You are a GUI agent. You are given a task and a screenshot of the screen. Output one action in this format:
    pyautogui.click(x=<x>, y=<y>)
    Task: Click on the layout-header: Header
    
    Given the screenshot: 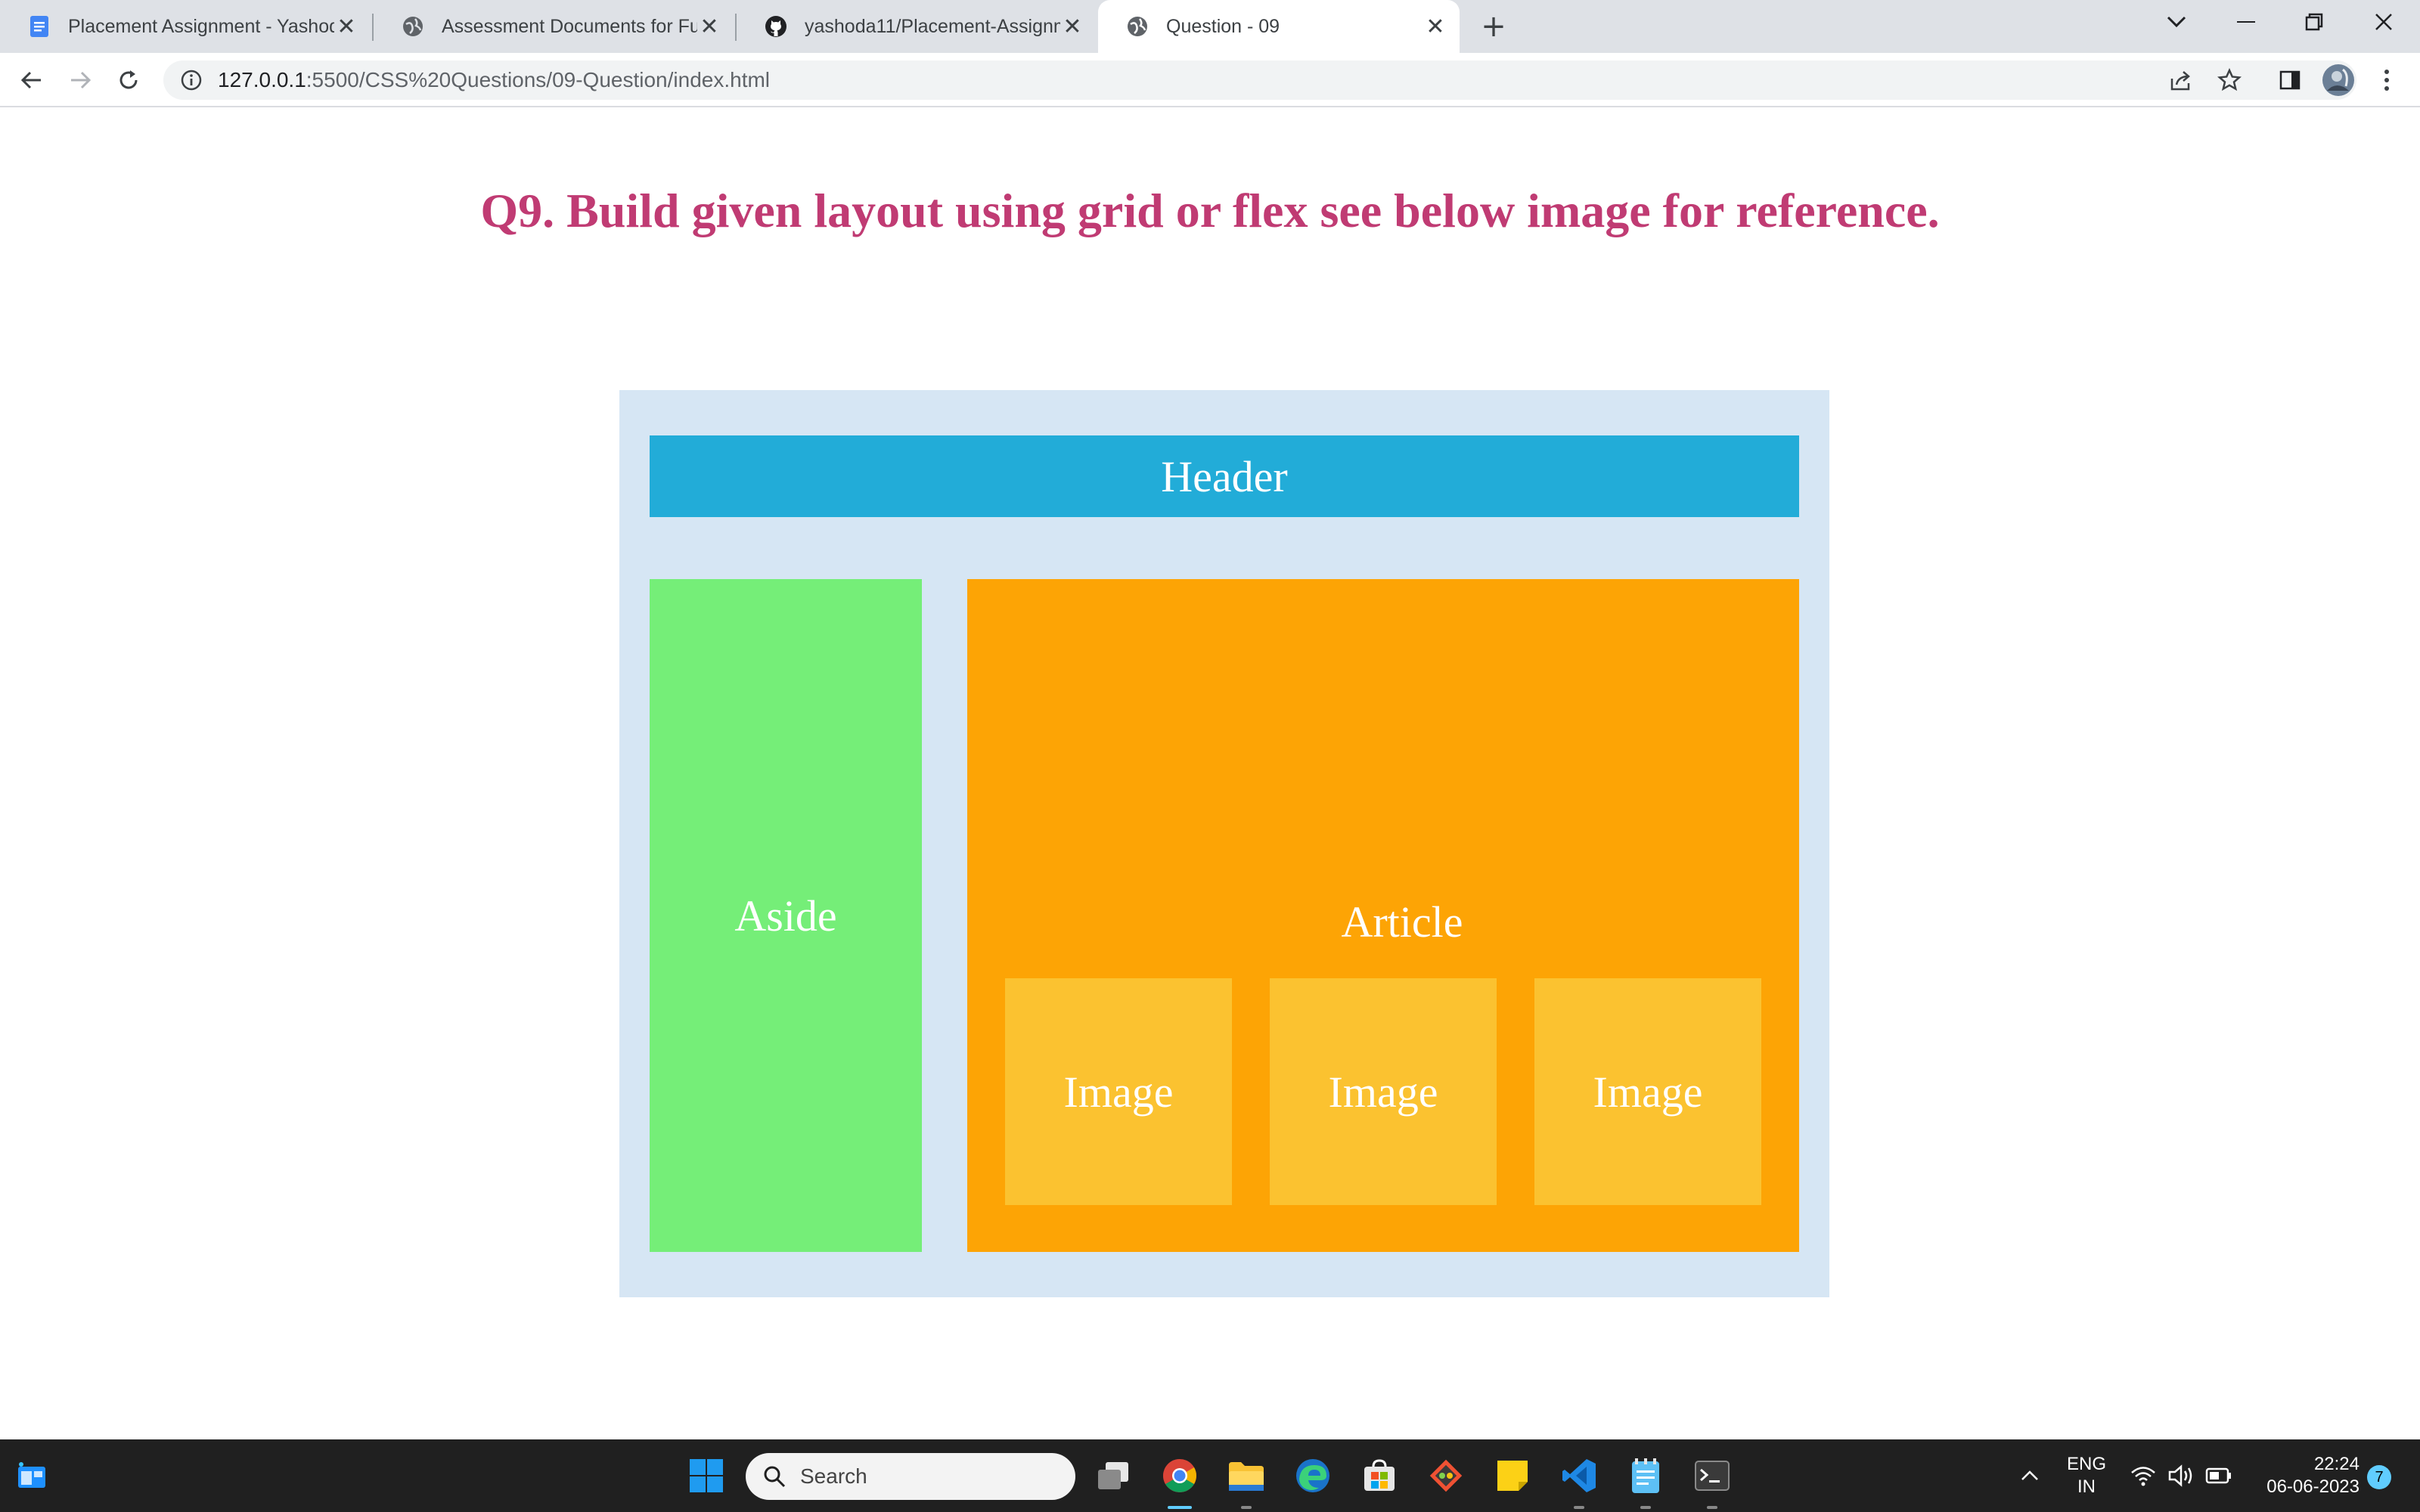 What is the action you would take?
    pyautogui.click(x=1224, y=476)
    